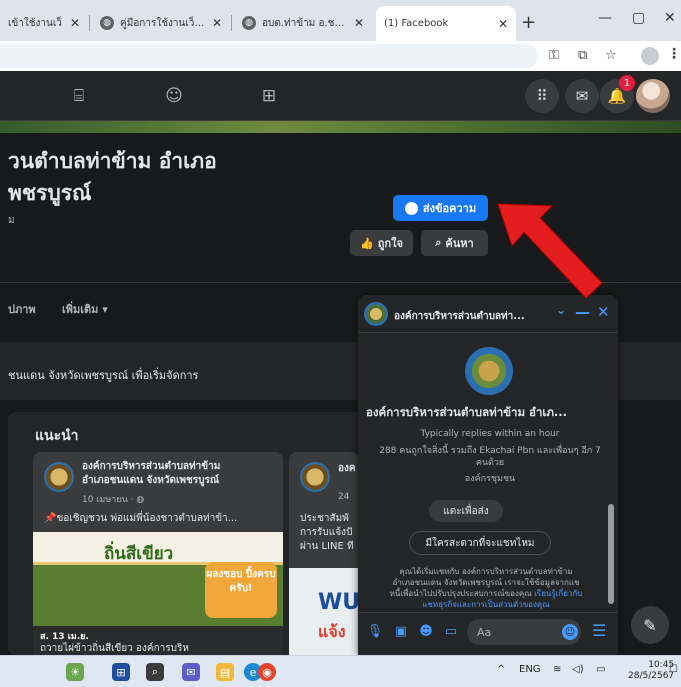  What do you see at coordinates (376, 314) in the screenshot?
I see `chat-avatar` at bounding box center [376, 314].